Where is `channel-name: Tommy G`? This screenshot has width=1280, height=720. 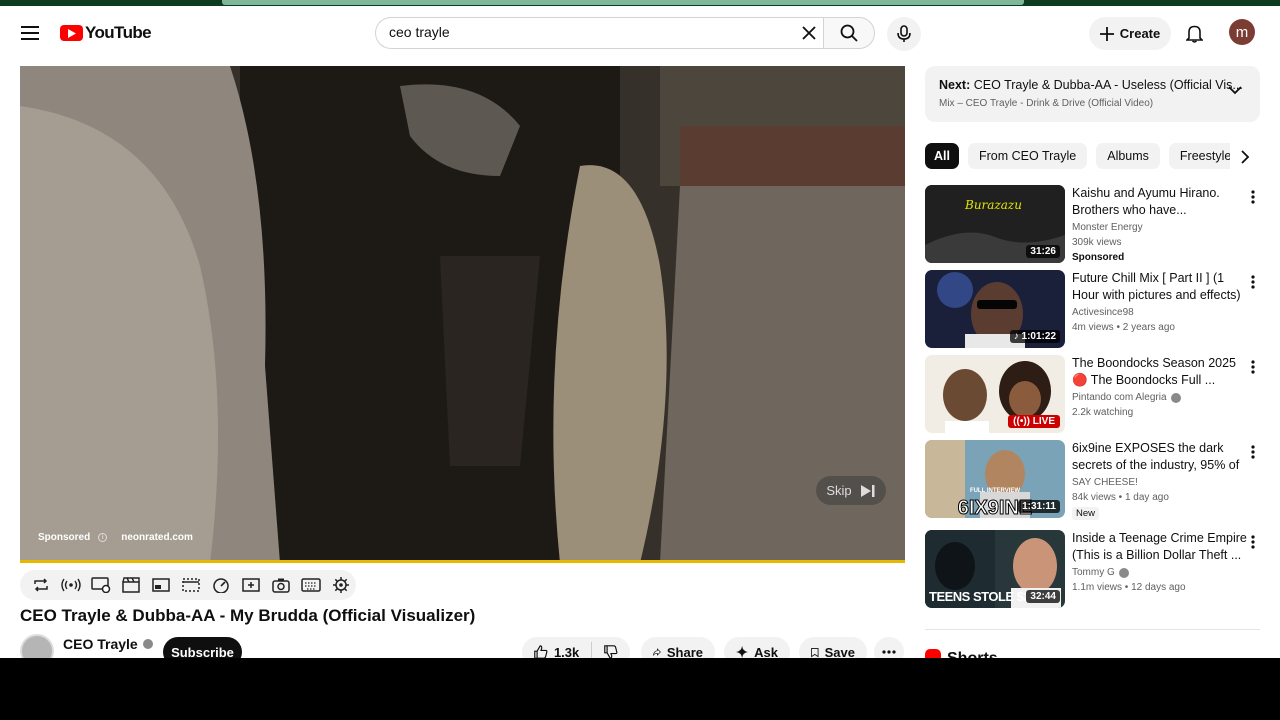
channel-name: Tommy G is located at coordinates (1100, 572).